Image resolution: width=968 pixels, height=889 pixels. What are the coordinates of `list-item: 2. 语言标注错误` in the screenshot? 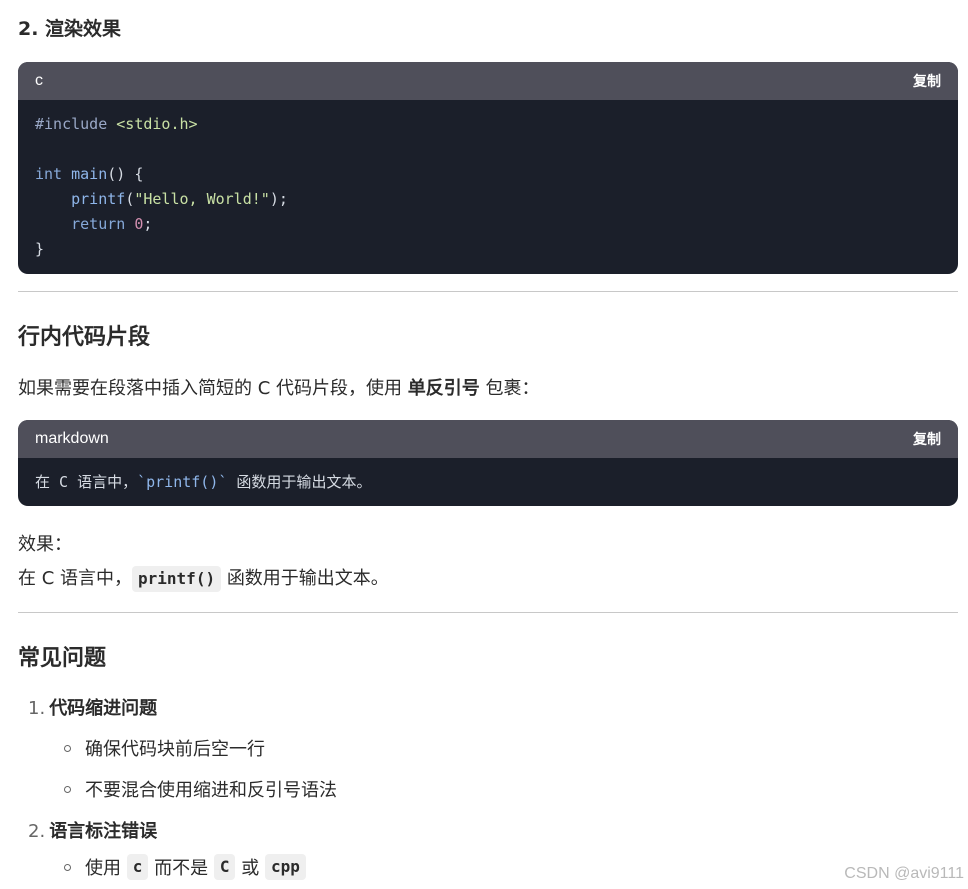 It's located at (92, 830).